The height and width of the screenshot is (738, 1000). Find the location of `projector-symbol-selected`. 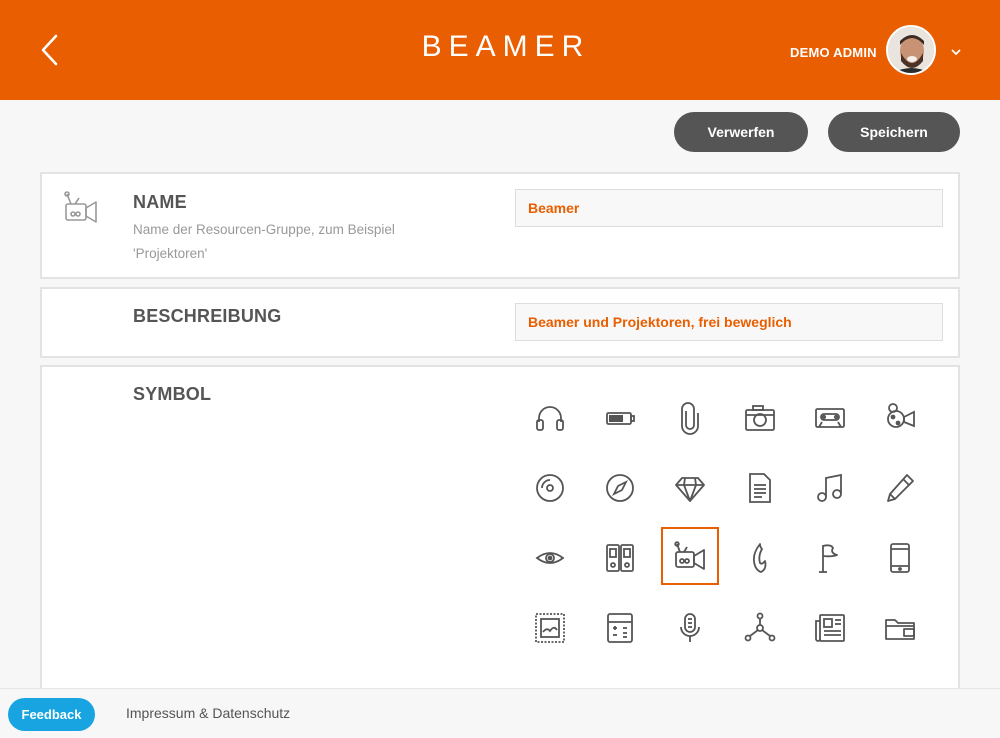

projector-symbol-selected is located at coordinates (690, 556).